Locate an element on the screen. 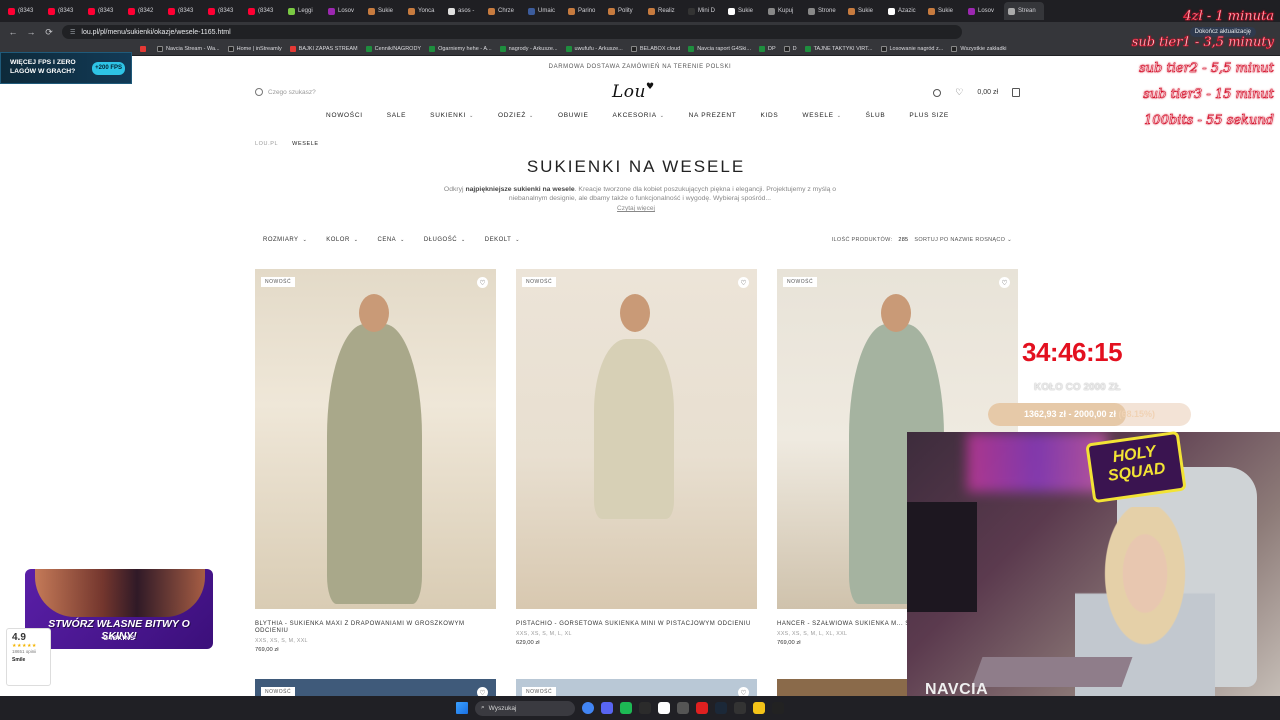 The width and height of the screenshot is (1280, 720). filter-dropdown: KOLOR ⌄ is located at coordinates (342, 240).